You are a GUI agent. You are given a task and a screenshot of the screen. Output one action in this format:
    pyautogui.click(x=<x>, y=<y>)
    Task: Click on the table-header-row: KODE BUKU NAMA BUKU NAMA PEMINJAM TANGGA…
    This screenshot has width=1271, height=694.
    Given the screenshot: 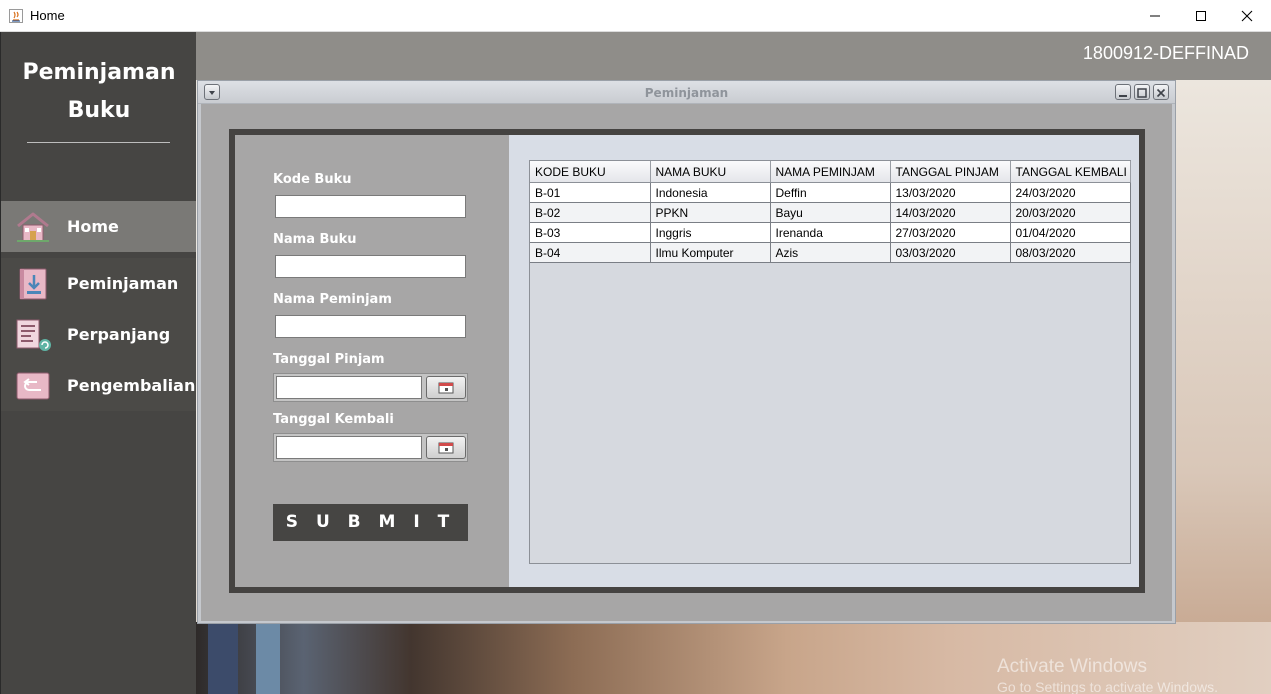 What is the action you would take?
    pyautogui.click(x=830, y=172)
    